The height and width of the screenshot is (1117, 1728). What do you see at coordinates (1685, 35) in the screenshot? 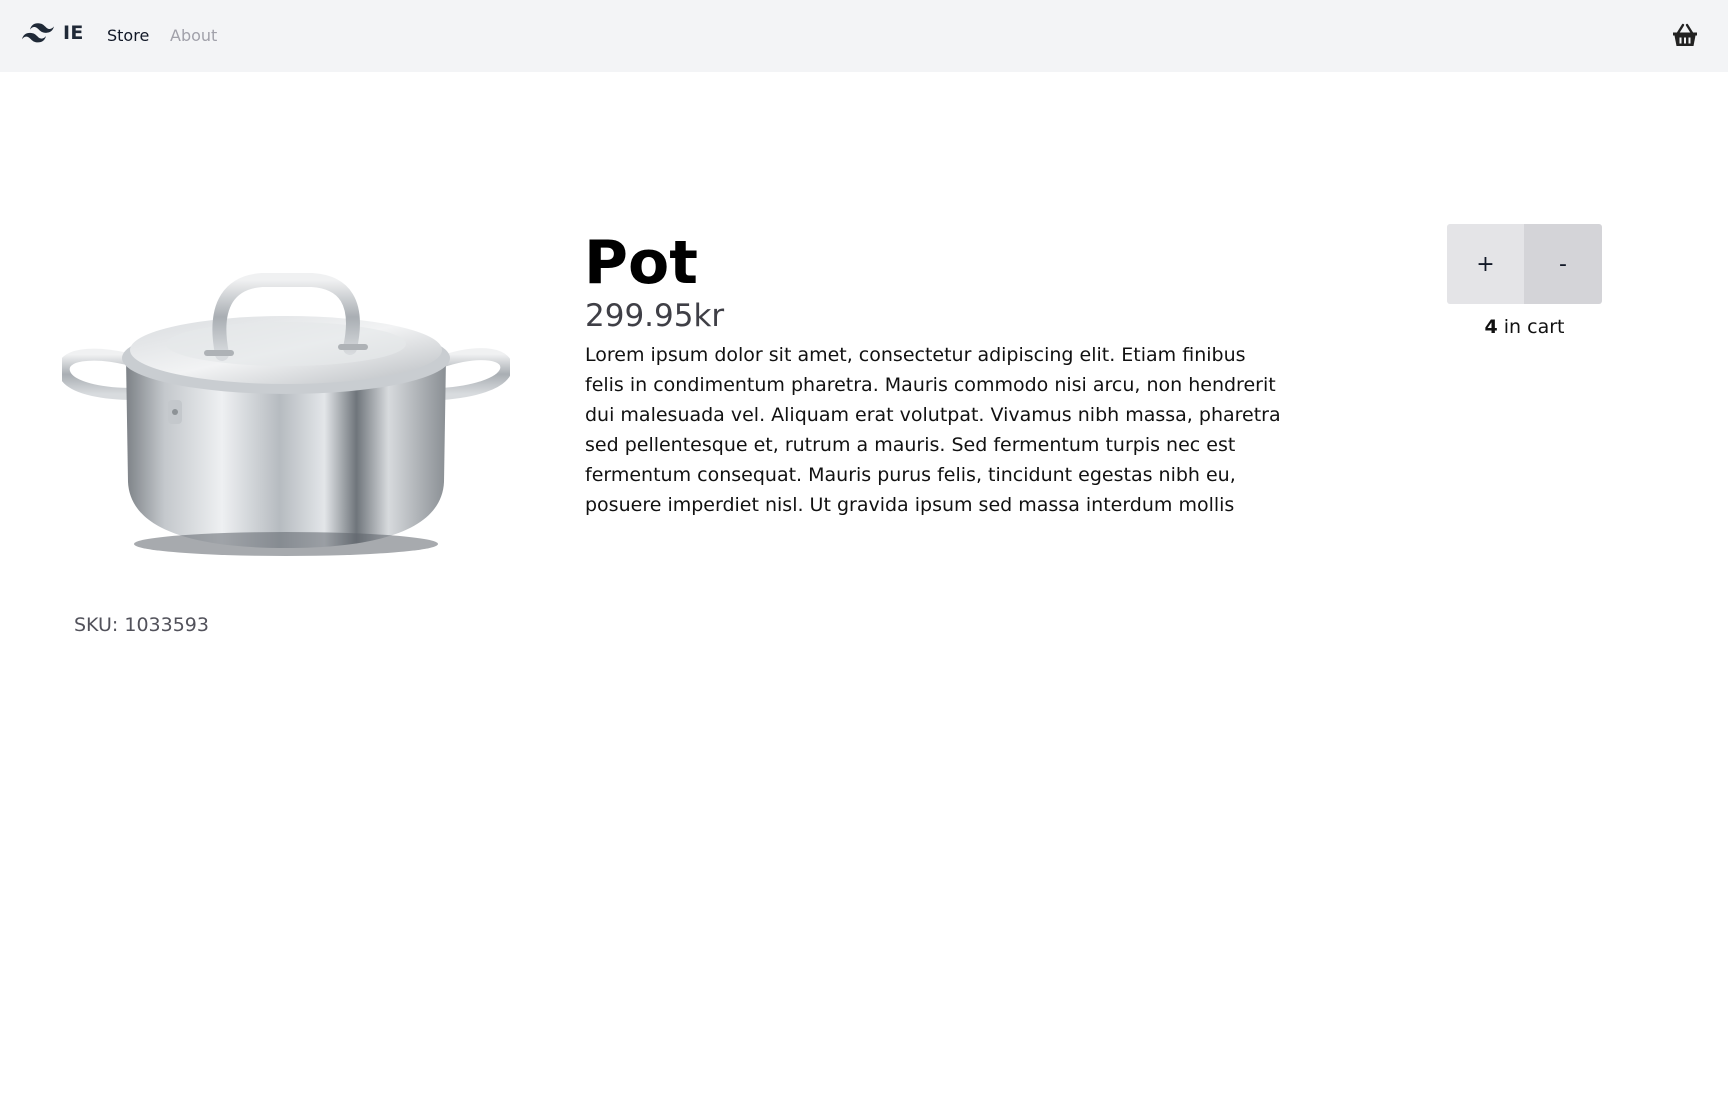
I see `shopping-basket-icon` at bounding box center [1685, 35].